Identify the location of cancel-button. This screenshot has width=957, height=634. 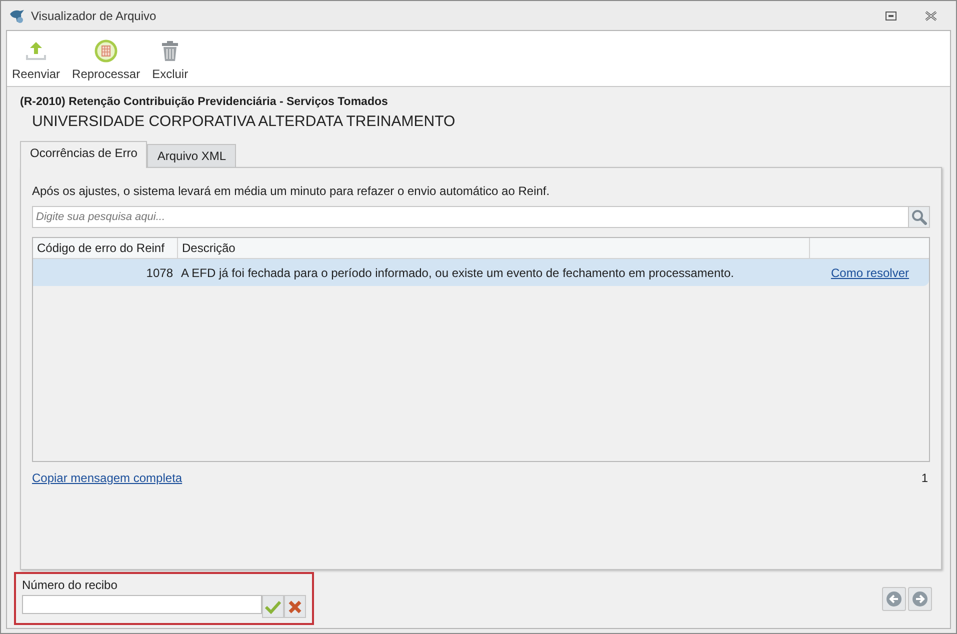
(295, 606).